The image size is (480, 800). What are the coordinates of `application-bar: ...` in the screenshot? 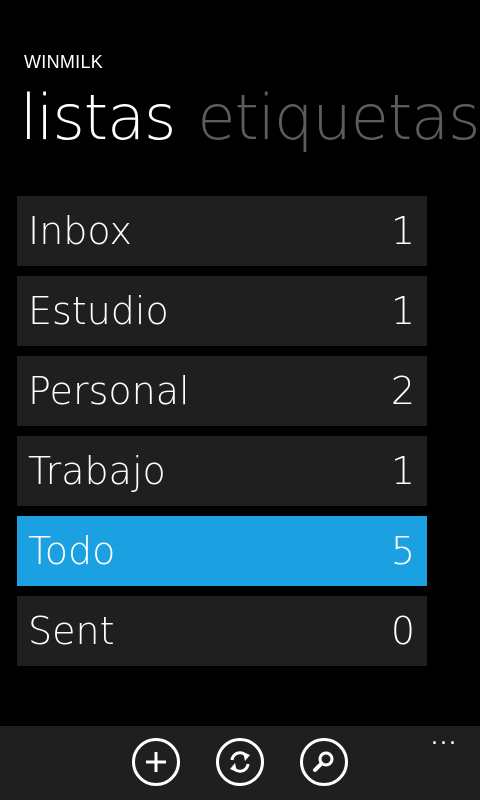 It's located at (240, 763).